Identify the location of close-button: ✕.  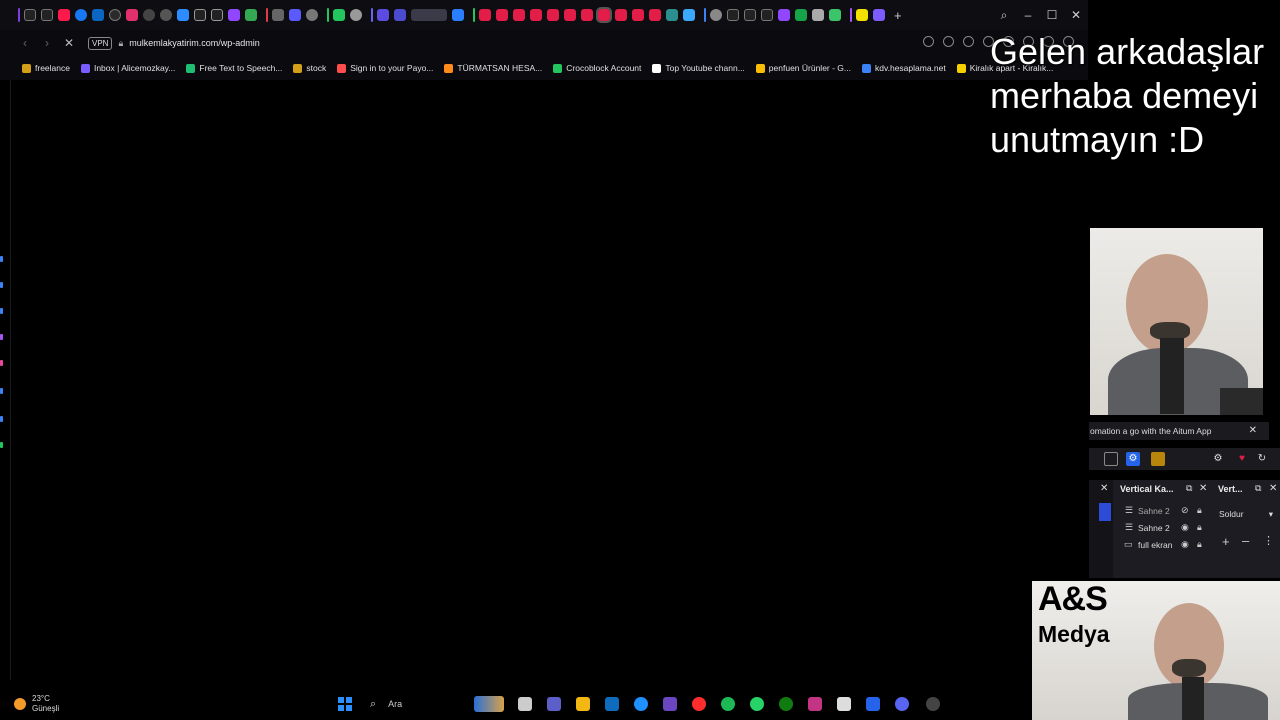
(1076, 15).